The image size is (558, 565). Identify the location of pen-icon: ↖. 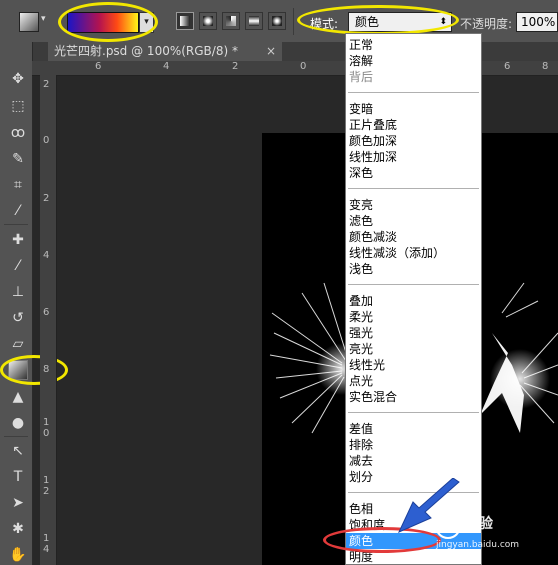
(18, 451).